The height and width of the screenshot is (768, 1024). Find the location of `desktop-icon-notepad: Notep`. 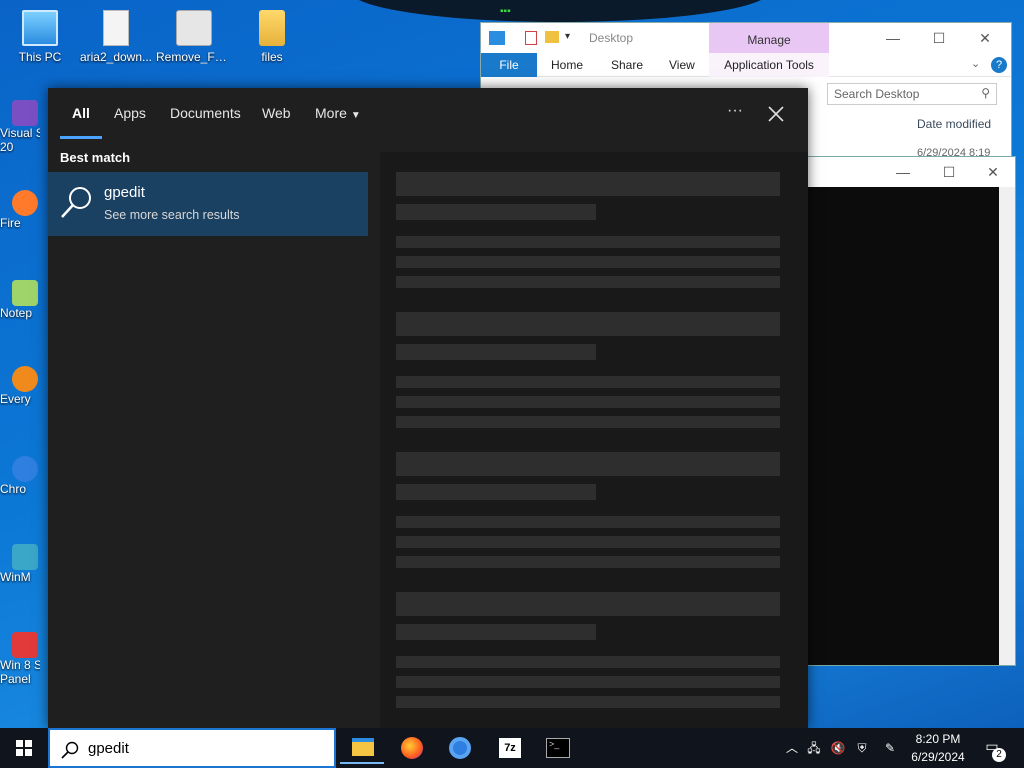

desktop-icon-notepad: Notep is located at coordinates (20, 300).